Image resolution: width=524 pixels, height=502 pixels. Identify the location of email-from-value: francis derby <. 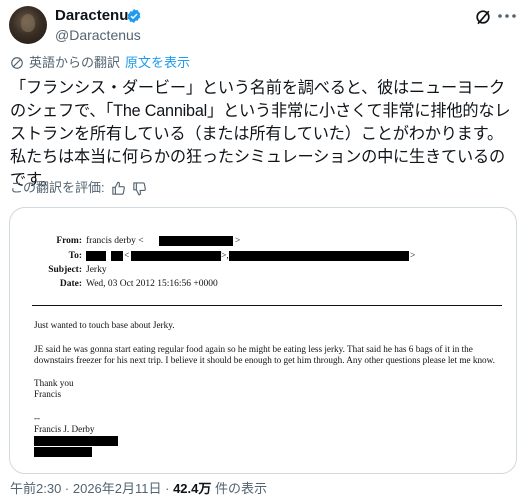
(115, 241).